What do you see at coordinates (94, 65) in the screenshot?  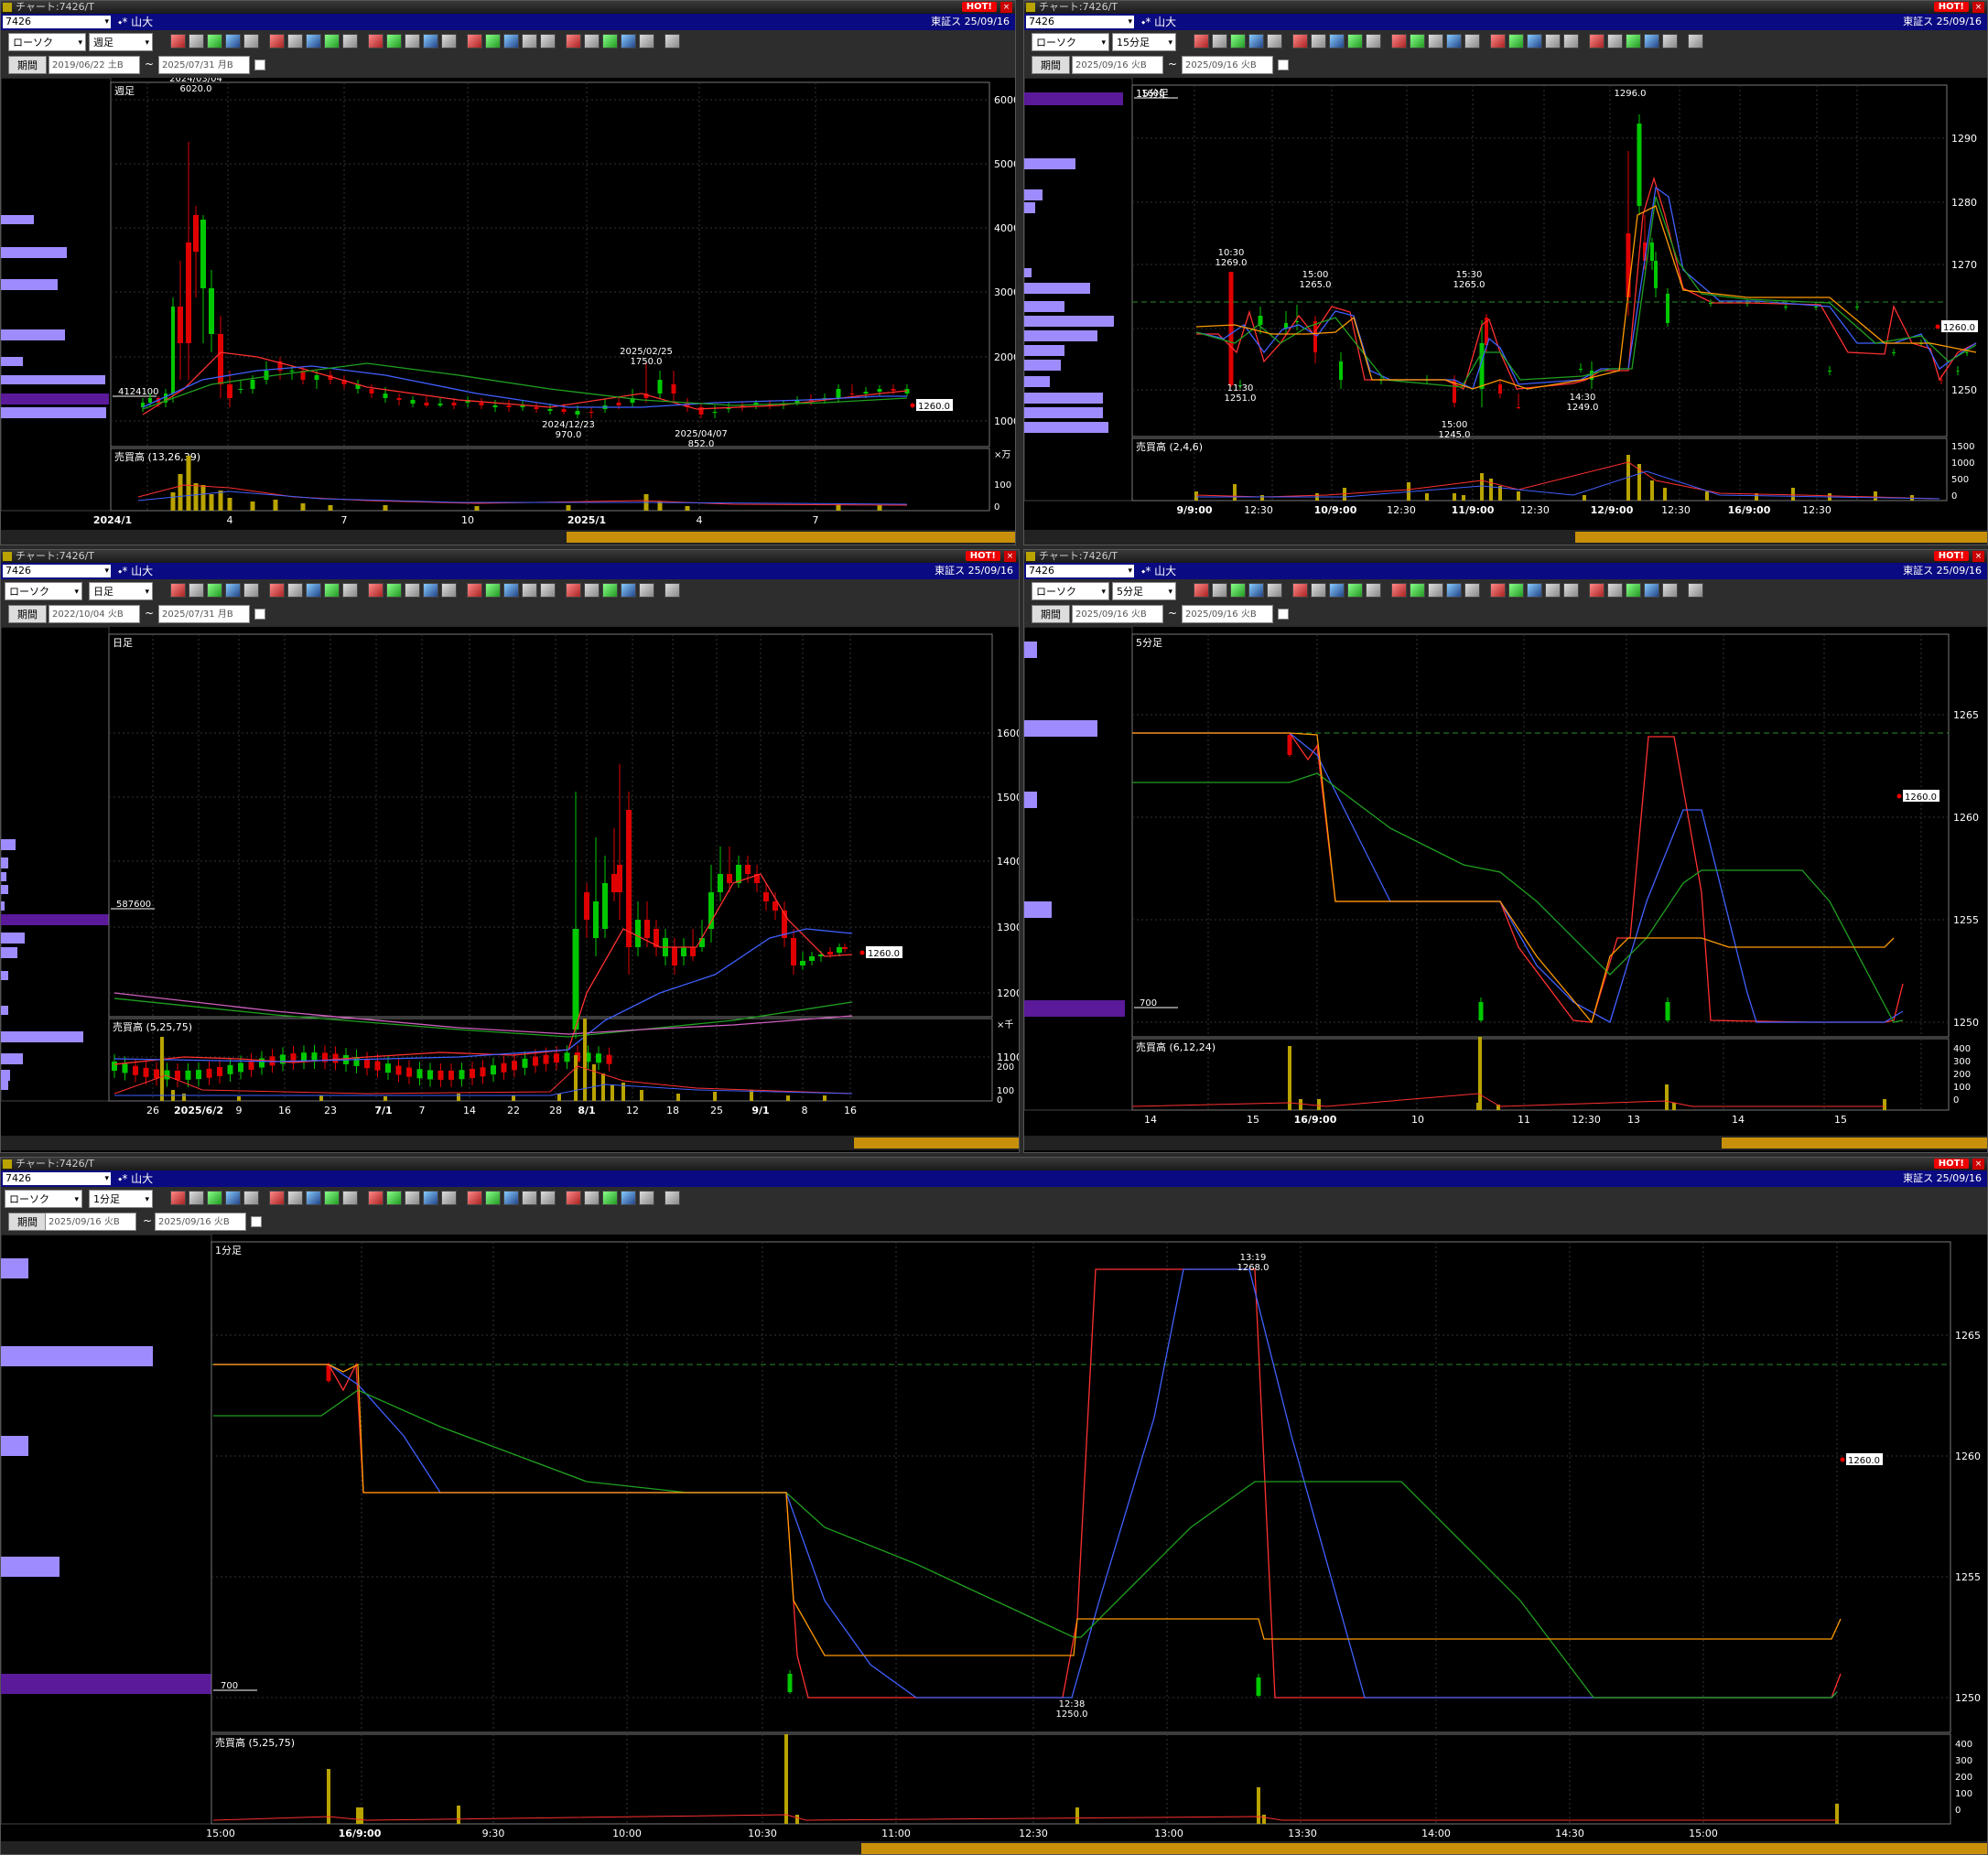 I see `date-from-input: 2019/06/22 土B` at bounding box center [94, 65].